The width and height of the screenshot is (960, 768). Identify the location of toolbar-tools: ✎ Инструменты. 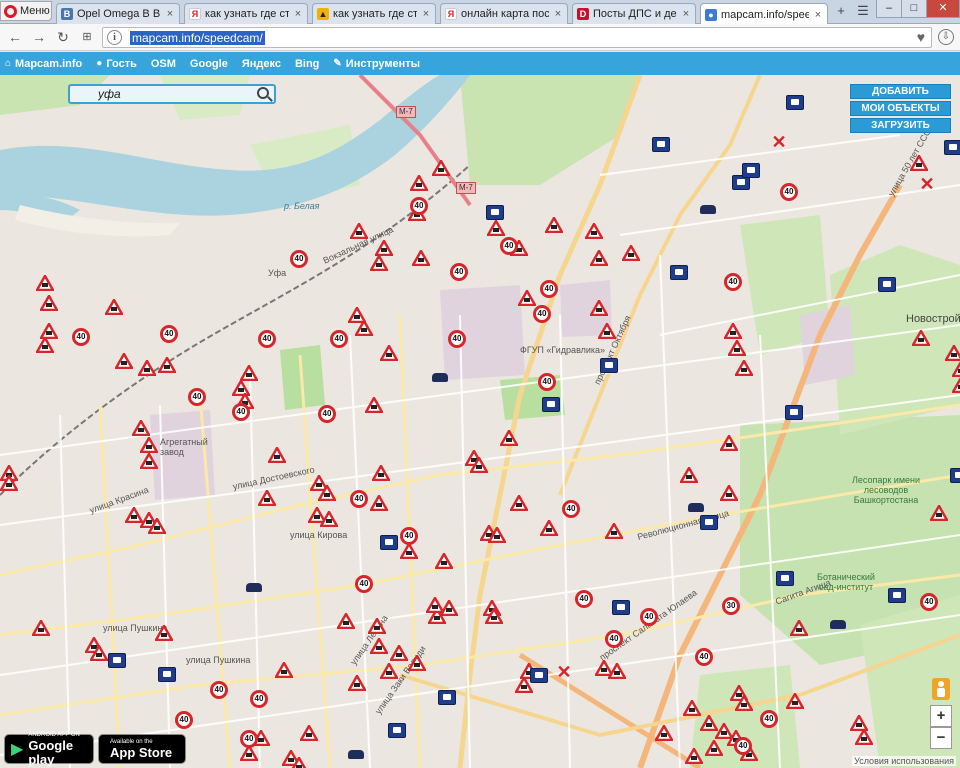
(376, 64).